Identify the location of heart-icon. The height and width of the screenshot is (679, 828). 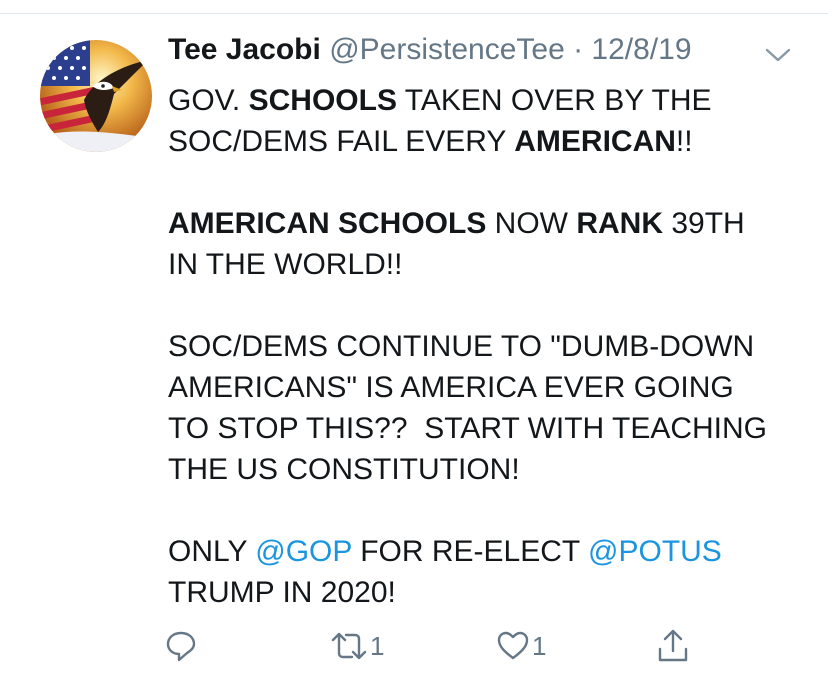
(513, 645).